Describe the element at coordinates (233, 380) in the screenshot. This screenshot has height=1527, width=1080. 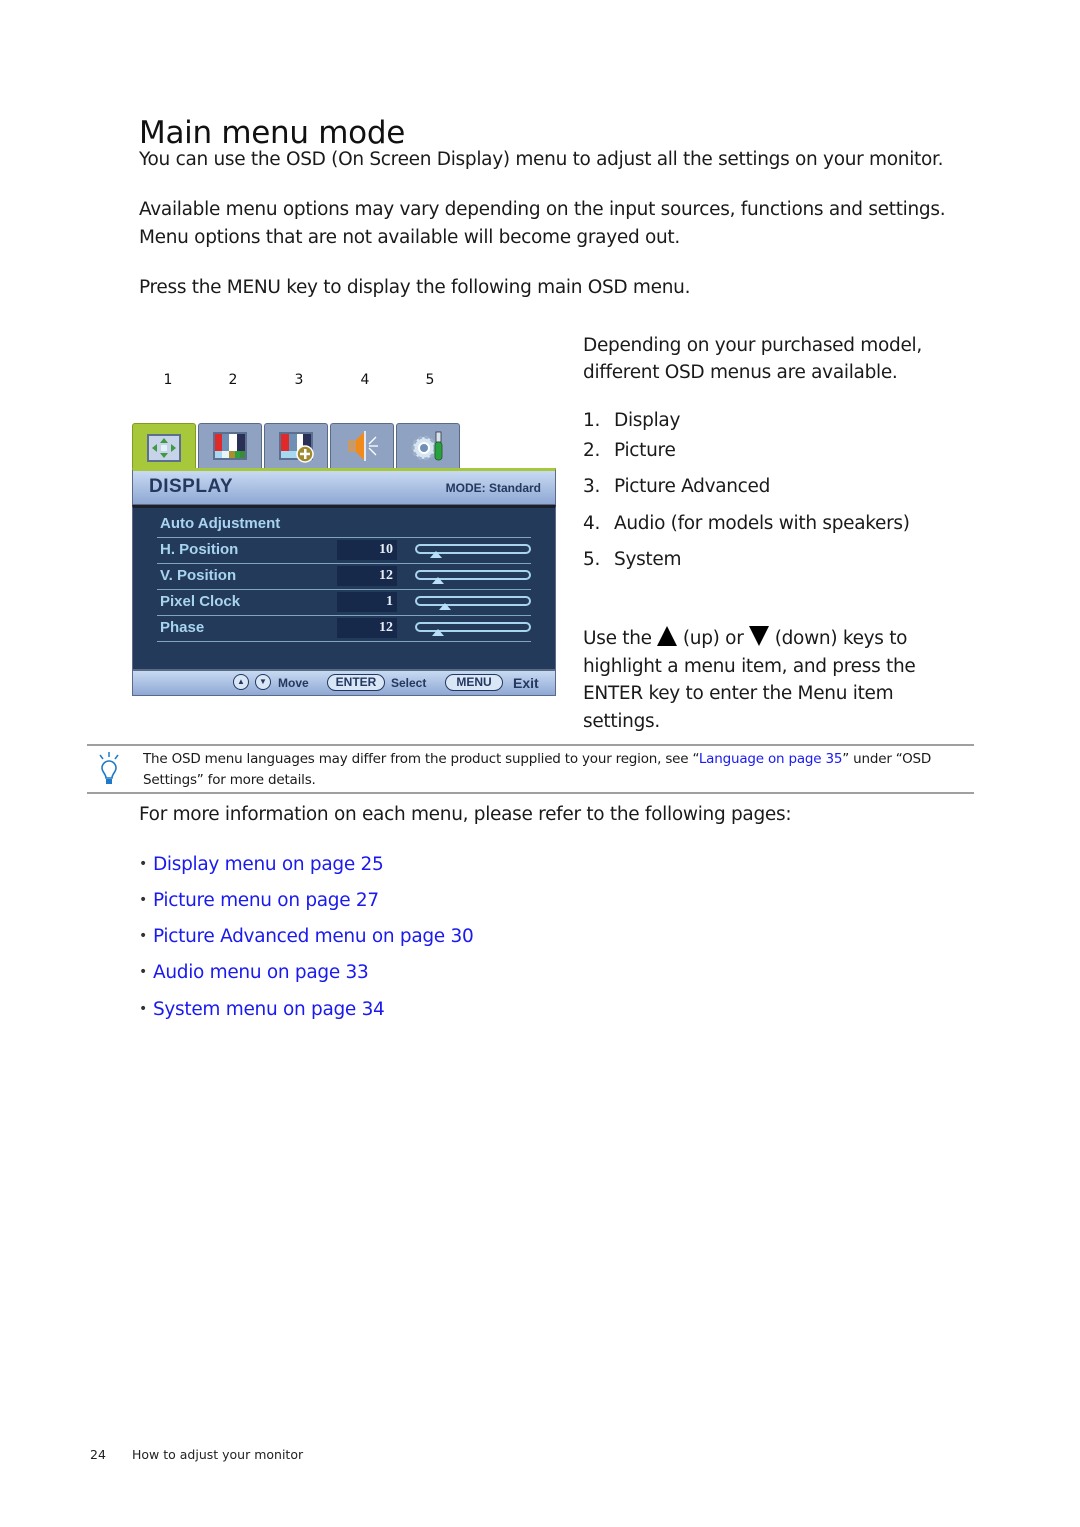
I see `callout-2: 2` at that location.